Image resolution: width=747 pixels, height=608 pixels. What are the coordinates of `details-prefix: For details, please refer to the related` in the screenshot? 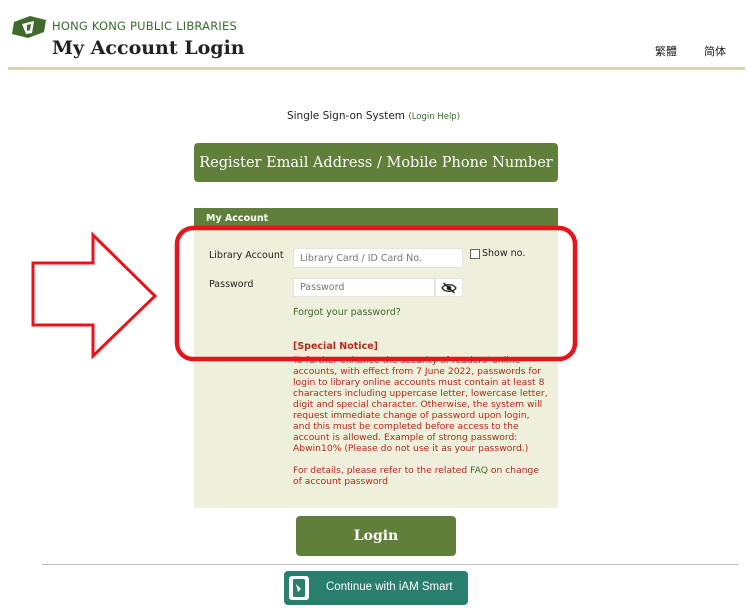 It's located at (382, 470).